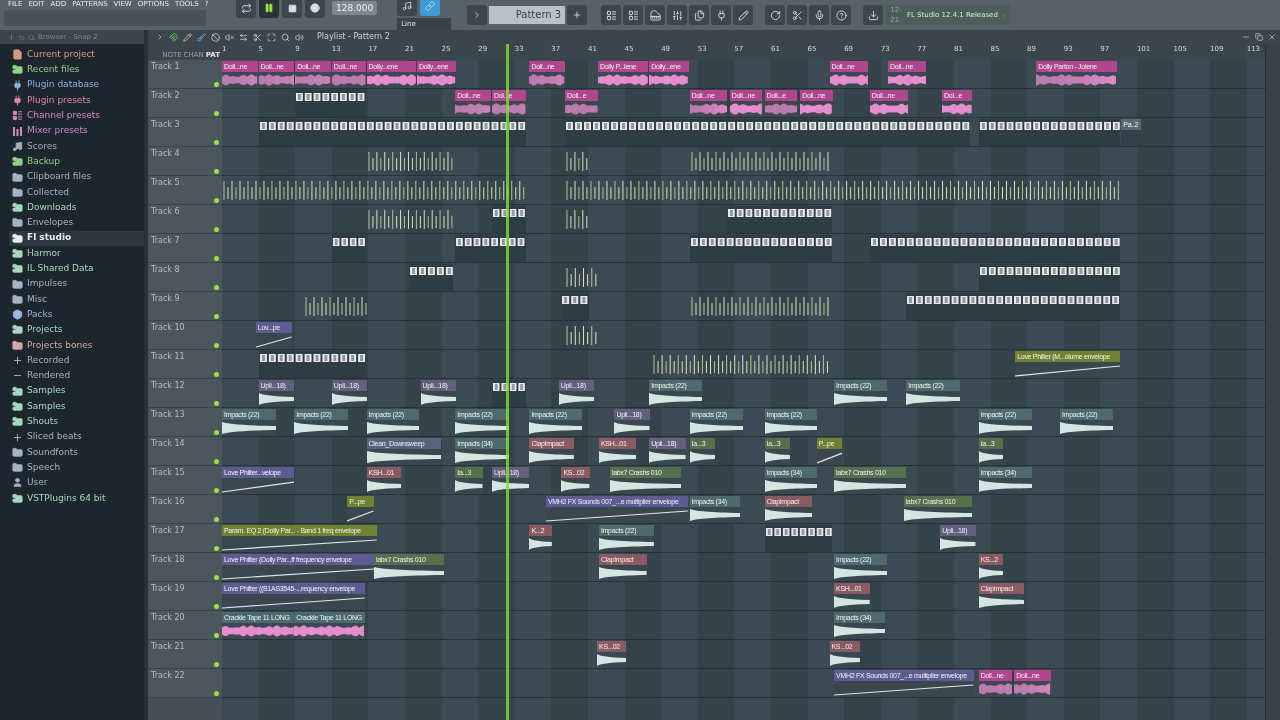 This screenshot has height=720, width=1280. What do you see at coordinates (76, 315) in the screenshot?
I see `browser-item: Packs` at bounding box center [76, 315].